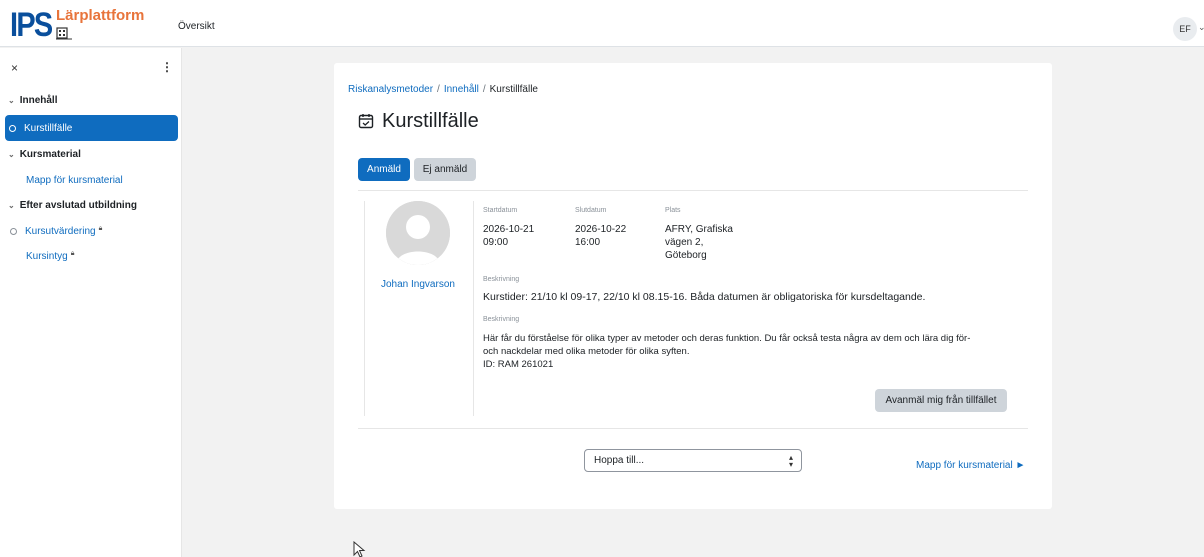 The height and width of the screenshot is (557, 1204). What do you see at coordinates (430, 121) in the screenshot?
I see `page-title: Kurstillfälle` at bounding box center [430, 121].